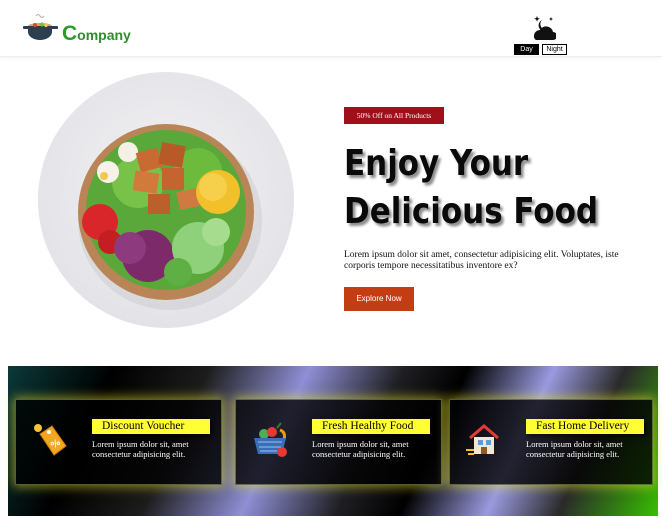 Image resolution: width=662 pixels, height=519 pixels. What do you see at coordinates (543, 28) in the screenshot?
I see `moon-stars-icon` at bounding box center [543, 28].